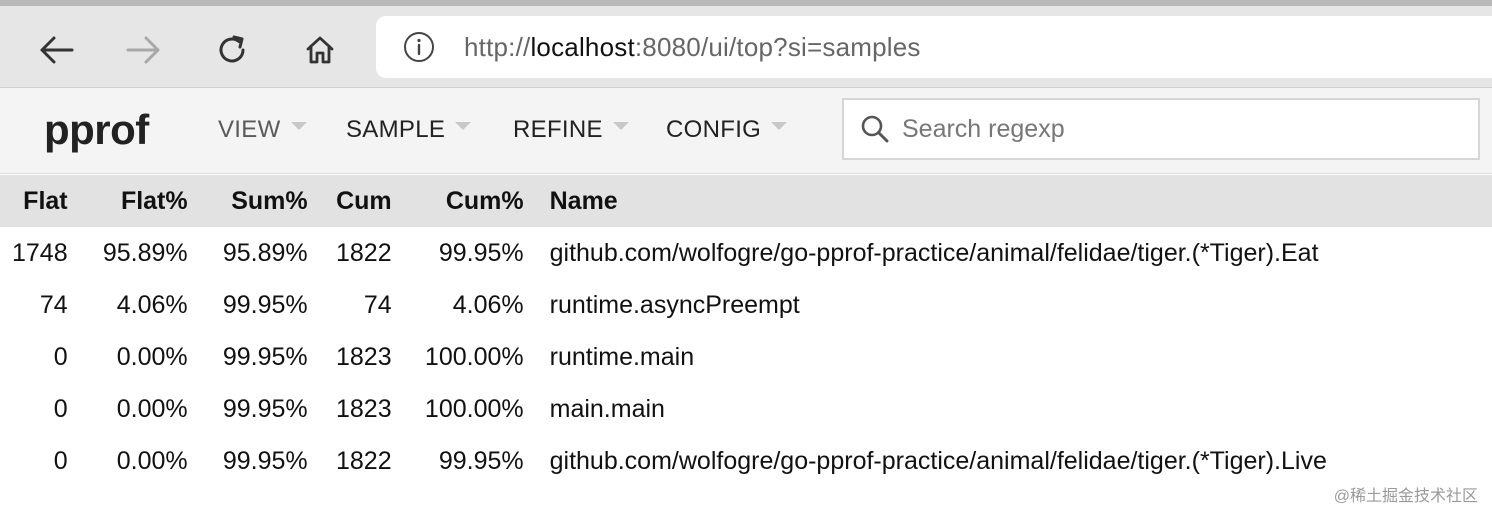  I want to click on cell-name: main.main, so click(607, 408).